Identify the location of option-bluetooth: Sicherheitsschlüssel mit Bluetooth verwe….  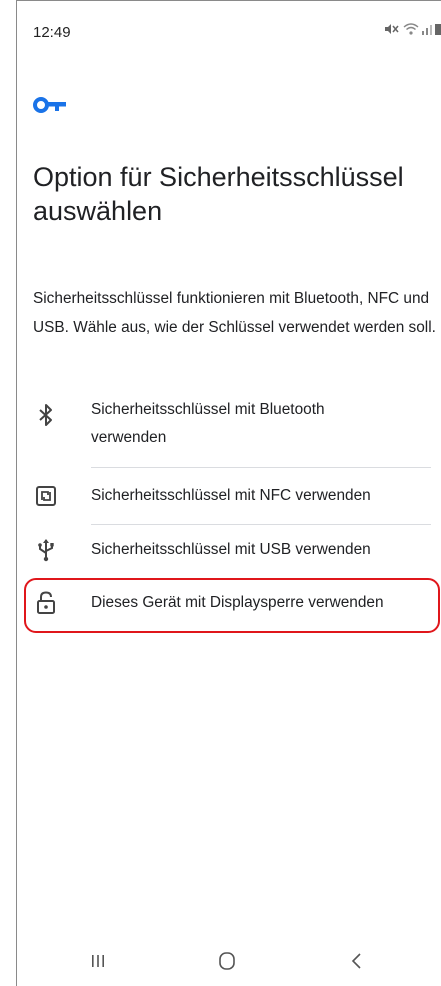
(233, 429).